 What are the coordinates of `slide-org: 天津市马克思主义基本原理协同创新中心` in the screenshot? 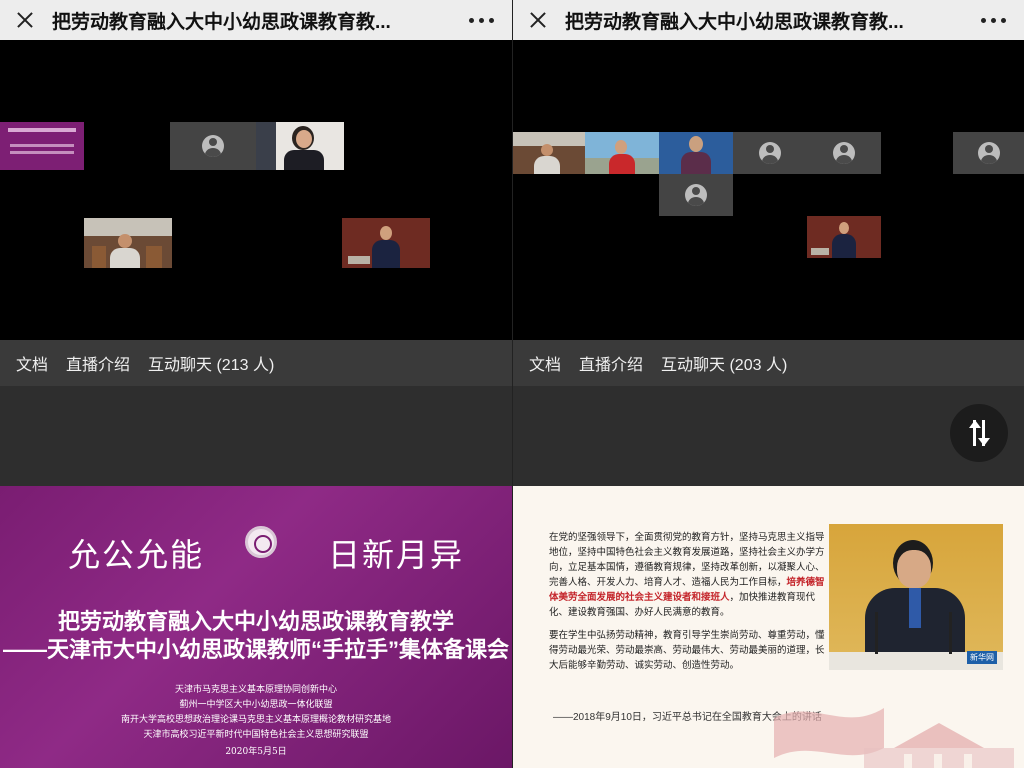 It's located at (255, 690).